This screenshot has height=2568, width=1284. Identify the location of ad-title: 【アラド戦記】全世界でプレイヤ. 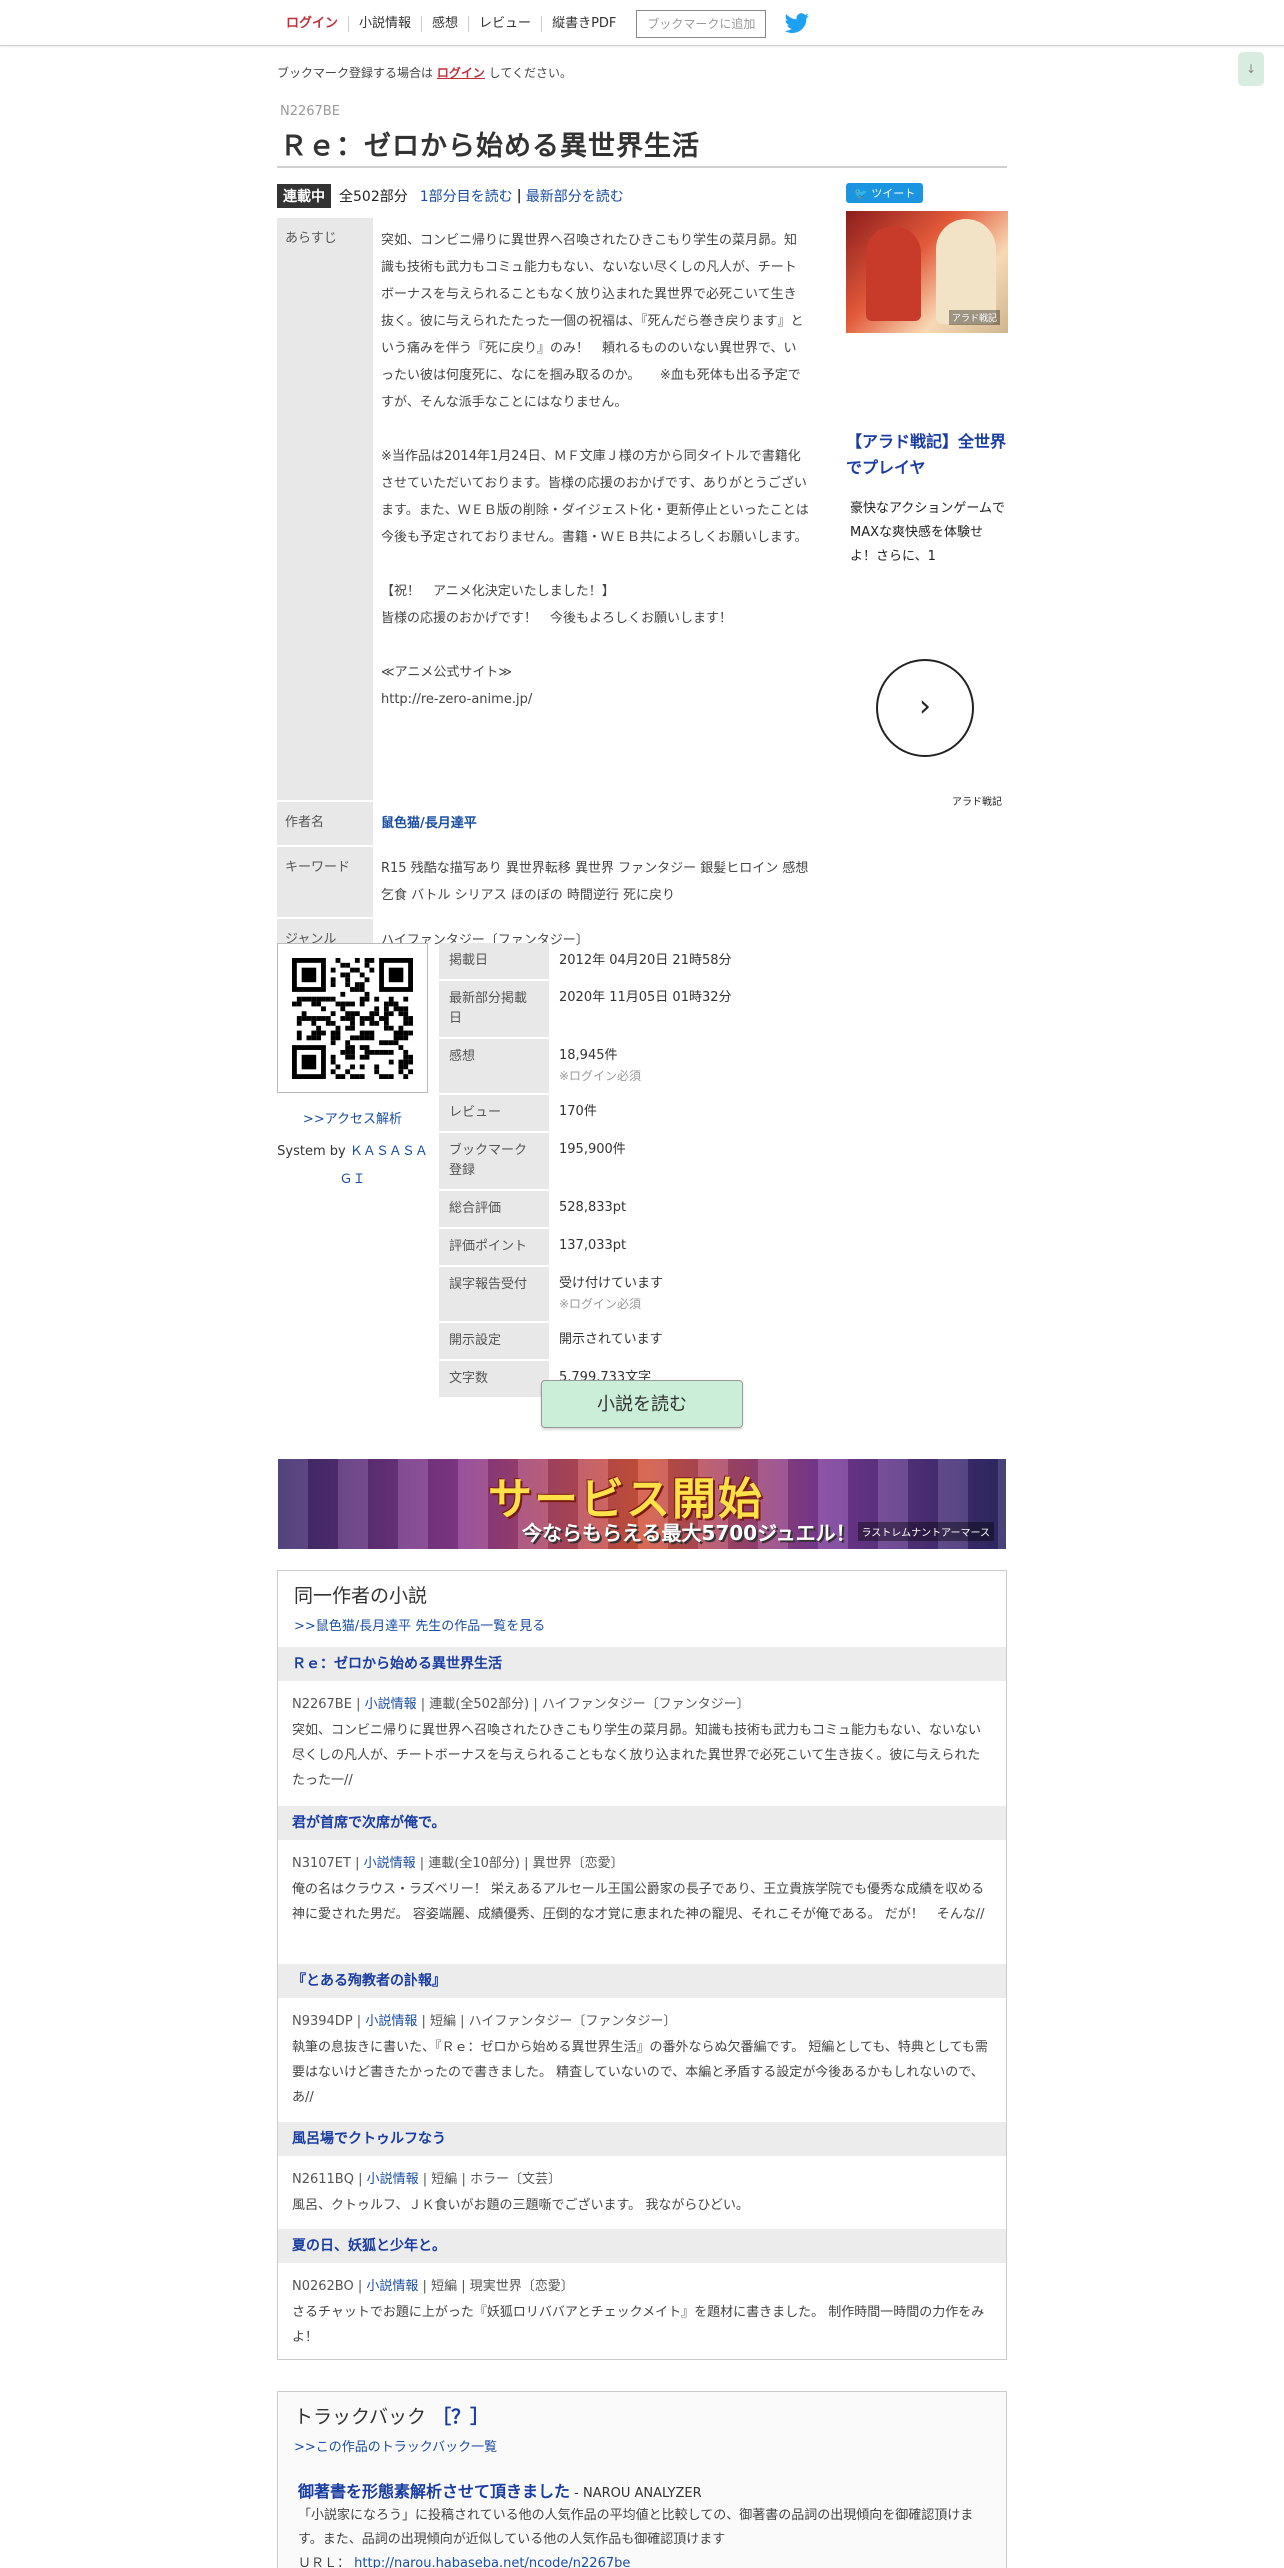
(927, 455).